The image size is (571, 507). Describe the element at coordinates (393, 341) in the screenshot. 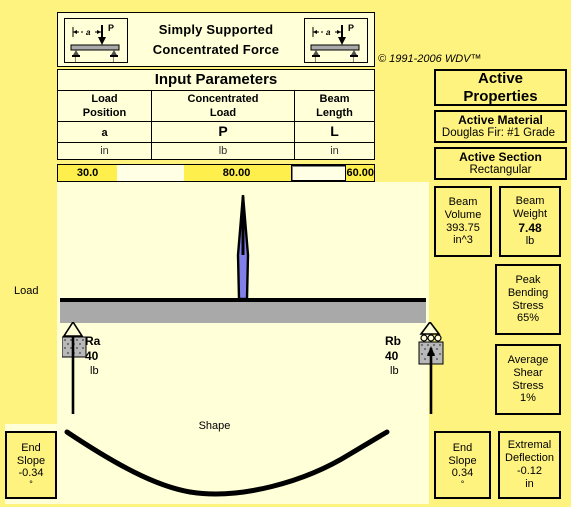

I see `reaction-b-name: Rb` at that location.